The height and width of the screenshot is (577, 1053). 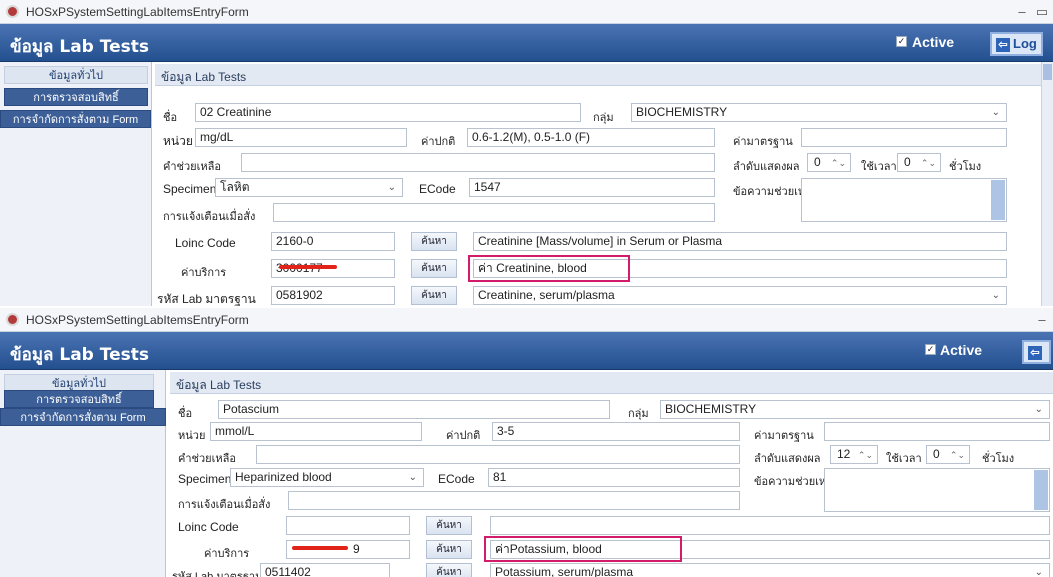 I want to click on hours-label: ชั่วโมง, so click(x=965, y=167).